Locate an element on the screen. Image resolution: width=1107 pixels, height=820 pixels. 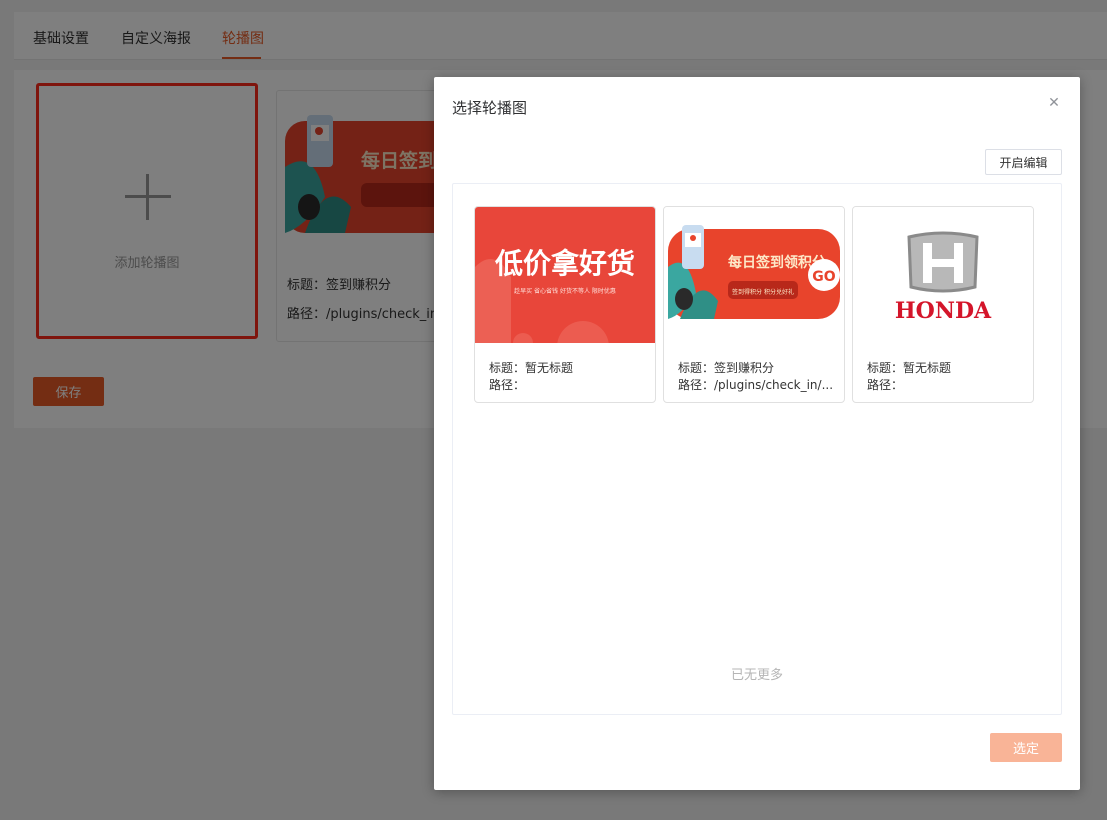
checkin-banner-image: 每日签到领积分 签到得积分 积分兑好礼 GO is located at coordinates (754, 275).